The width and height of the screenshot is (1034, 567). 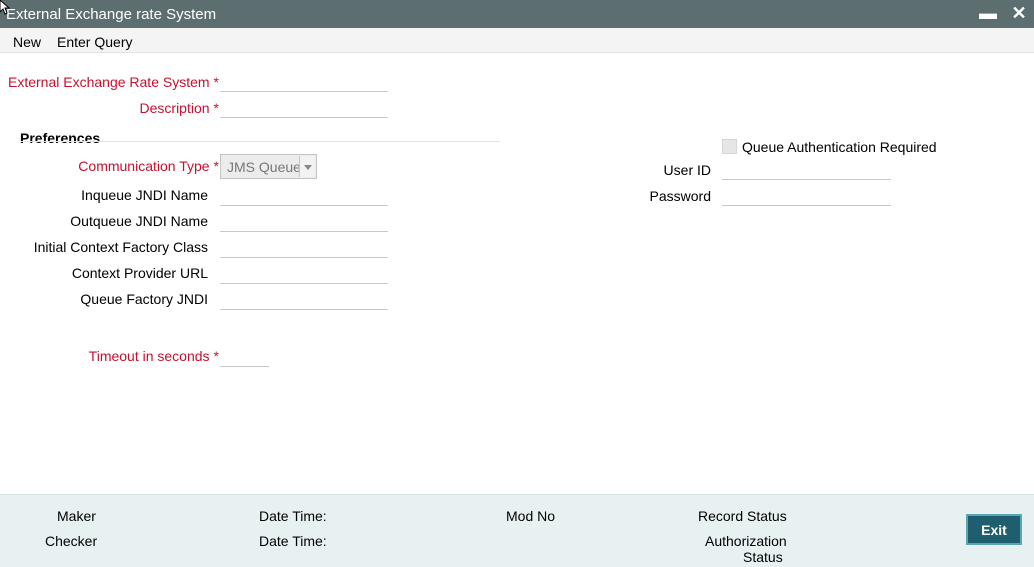 What do you see at coordinates (139, 221) in the screenshot?
I see `outqueue-label: Outqueue JNDI Name` at bounding box center [139, 221].